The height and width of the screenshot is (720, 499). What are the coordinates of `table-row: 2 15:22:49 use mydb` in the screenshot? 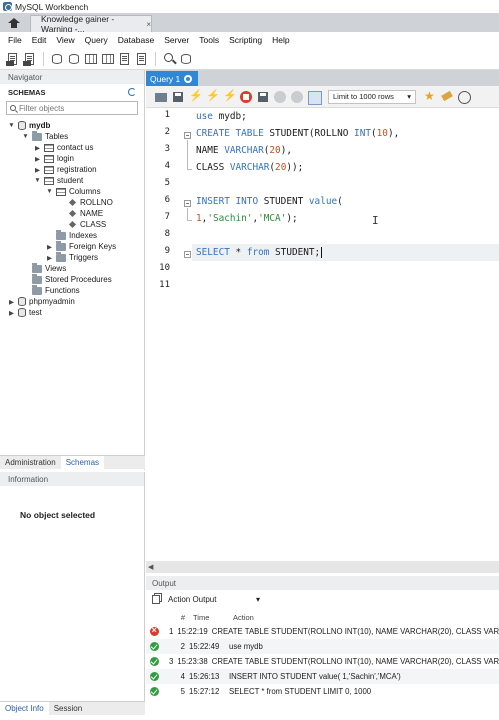 It's located at (322, 646).